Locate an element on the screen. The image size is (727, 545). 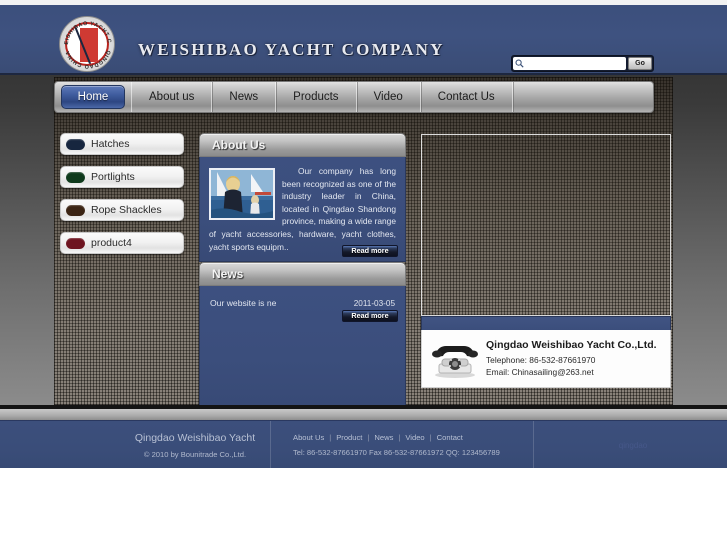
search-input is located at coordinates (575, 63).